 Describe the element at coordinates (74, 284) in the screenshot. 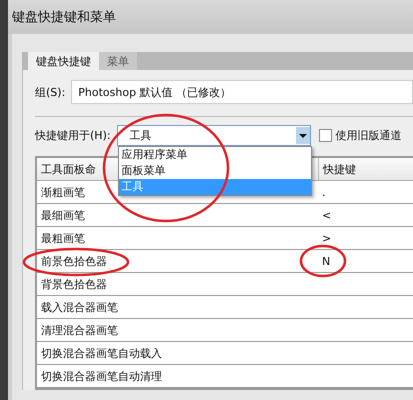

I see `command-cell: 背景色拾色器` at that location.